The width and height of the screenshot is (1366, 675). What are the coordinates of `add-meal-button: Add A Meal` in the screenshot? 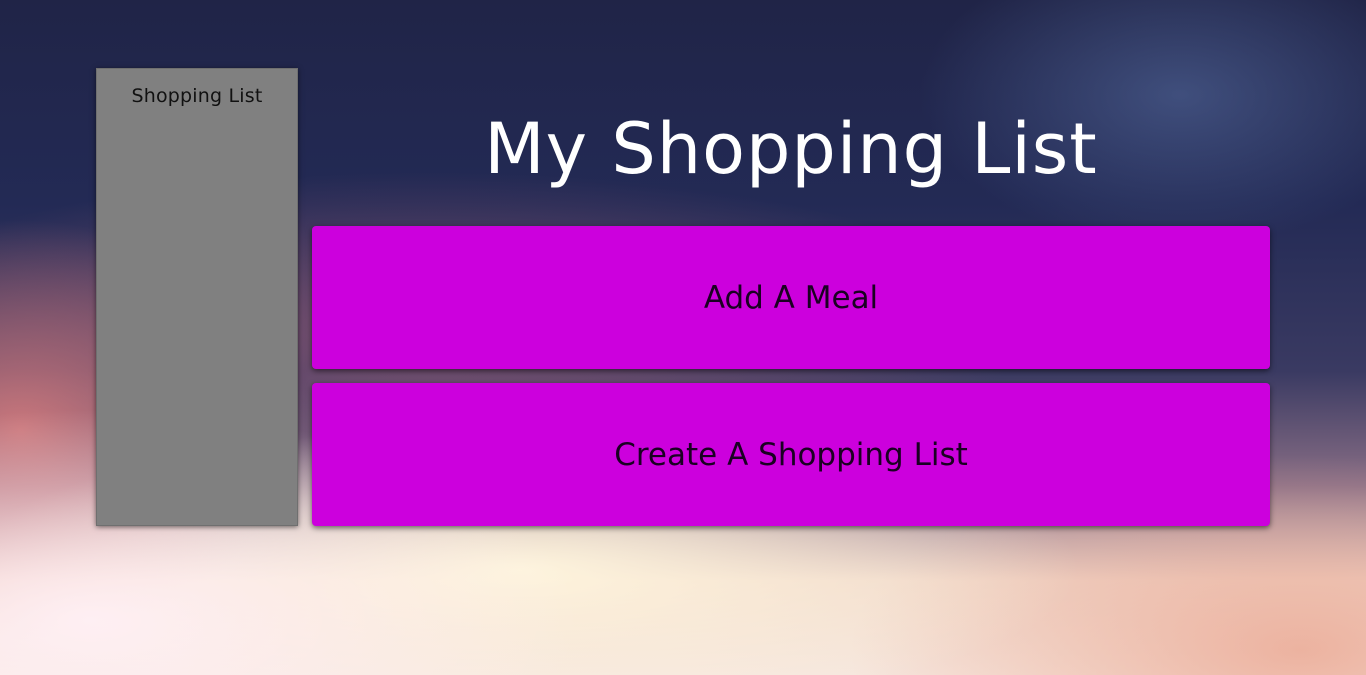 It's located at (791, 297).